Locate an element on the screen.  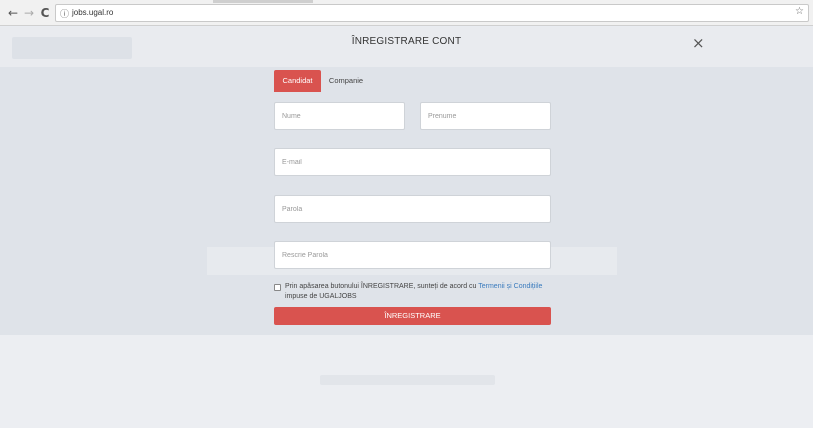
info-icon: ⓘ is located at coordinates (64, 13).